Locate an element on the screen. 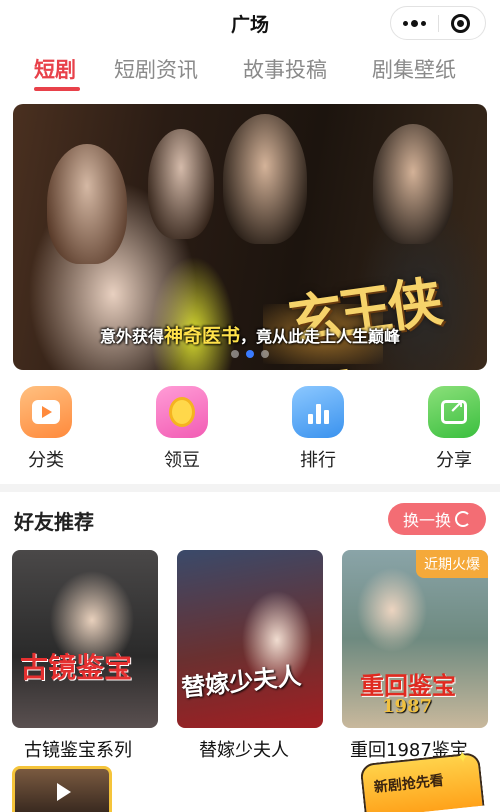 The width and height of the screenshot is (500, 812). quick-actions: 分类 领豆 排行 分享 is located at coordinates (250, 431).